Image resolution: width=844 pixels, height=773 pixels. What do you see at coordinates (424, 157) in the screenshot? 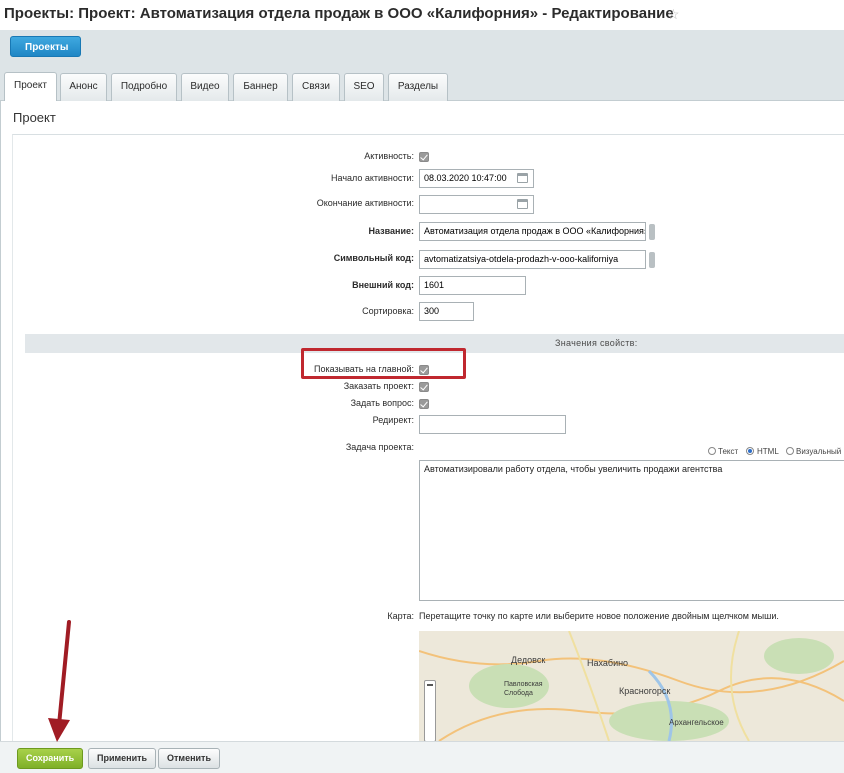
I see `active-checkbox` at bounding box center [424, 157].